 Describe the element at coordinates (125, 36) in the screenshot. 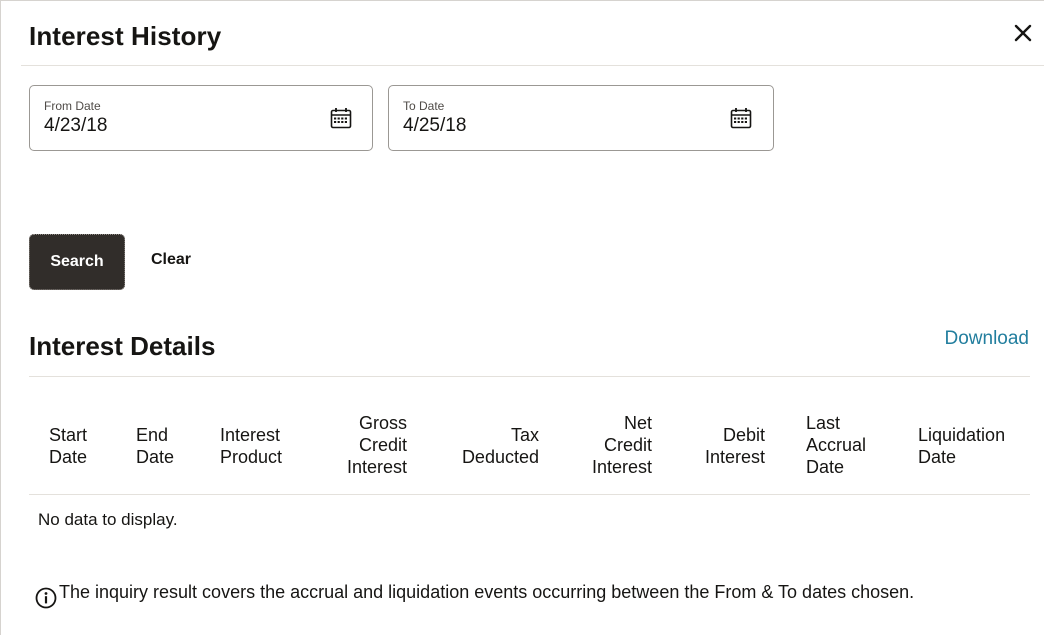

I see `dialog-title: Interest History` at that location.